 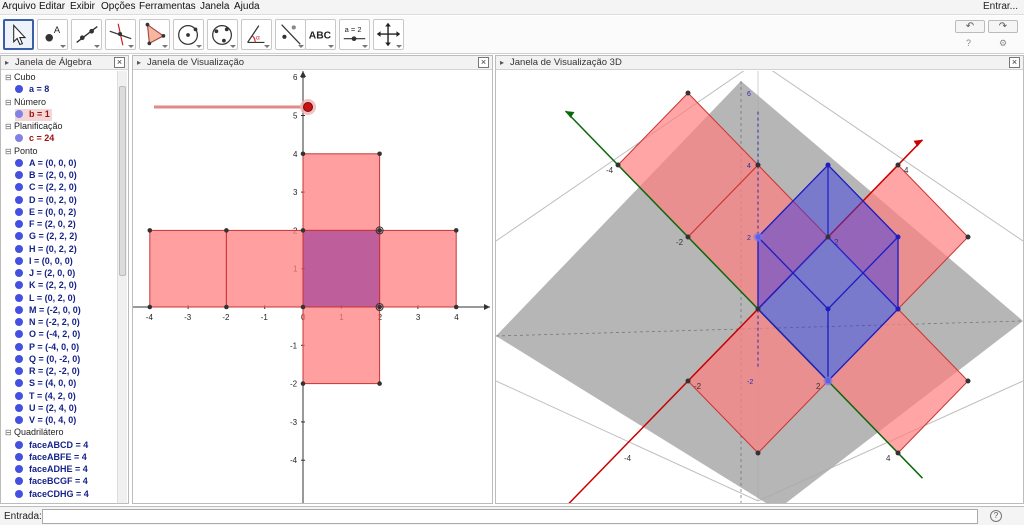 I want to click on algebra-item: I = (0, 0, 0), so click(x=45, y=262).